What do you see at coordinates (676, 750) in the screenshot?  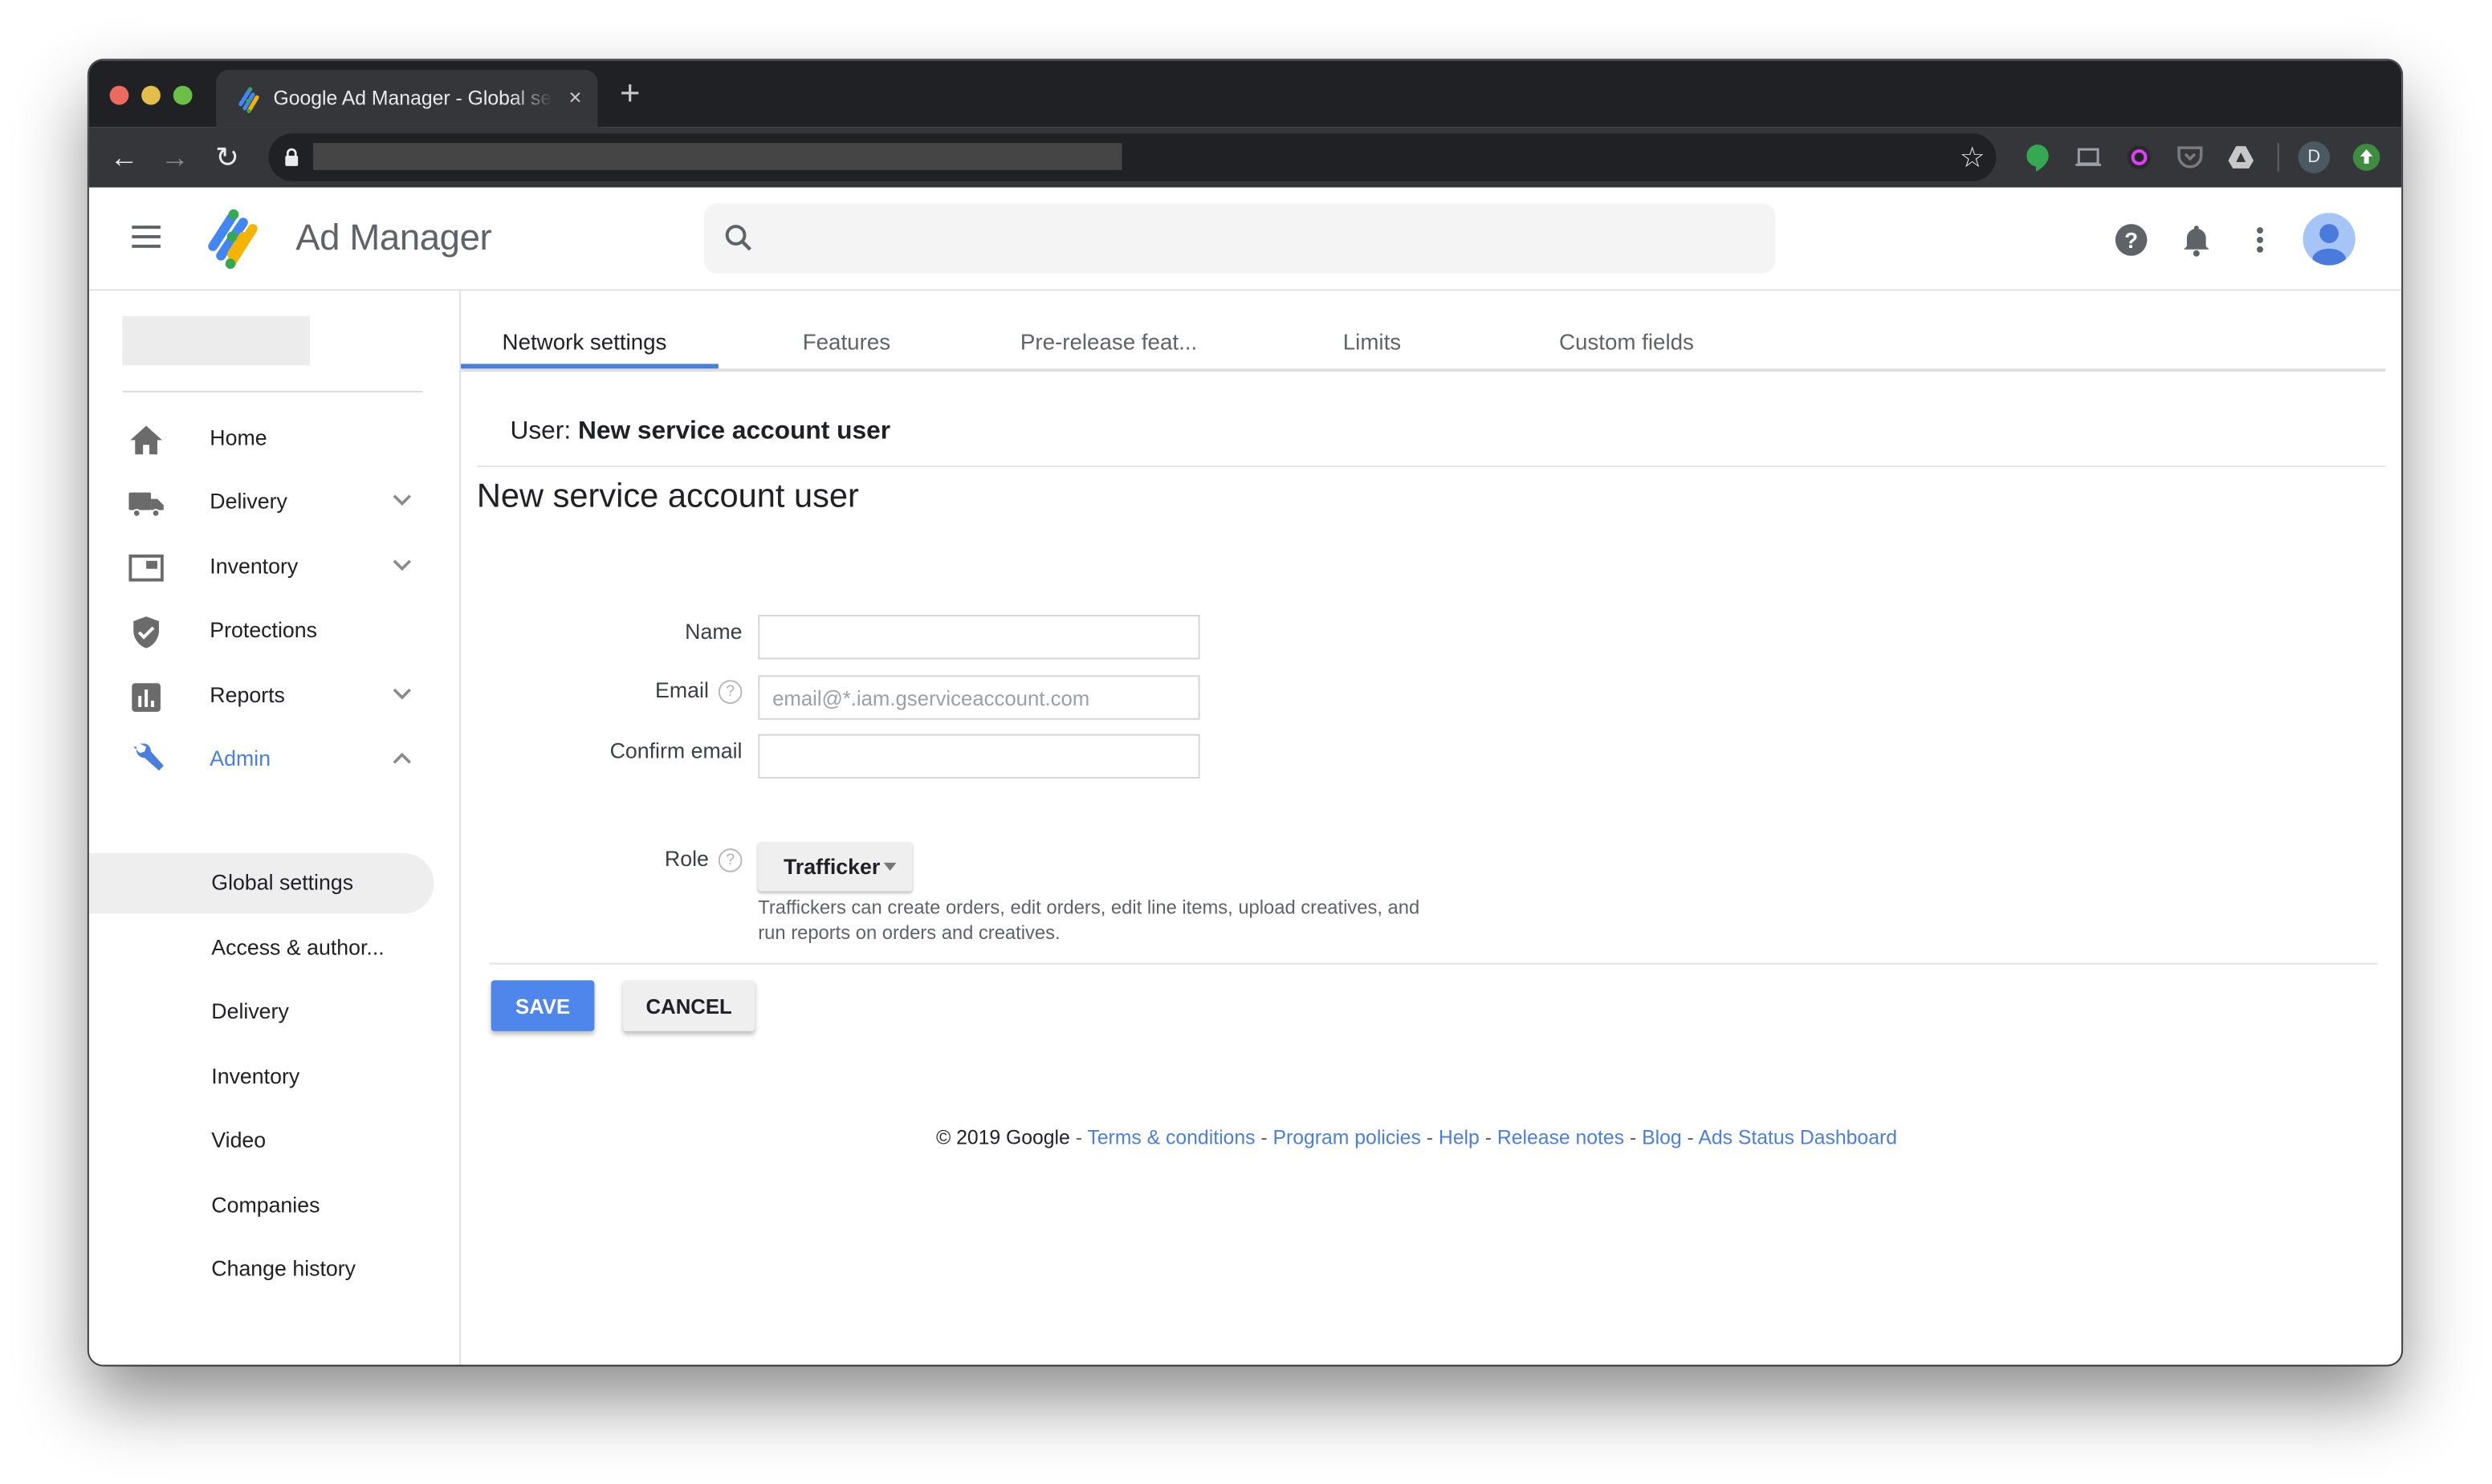 I see `confirm-email-label-text: Confirm email` at bounding box center [676, 750].